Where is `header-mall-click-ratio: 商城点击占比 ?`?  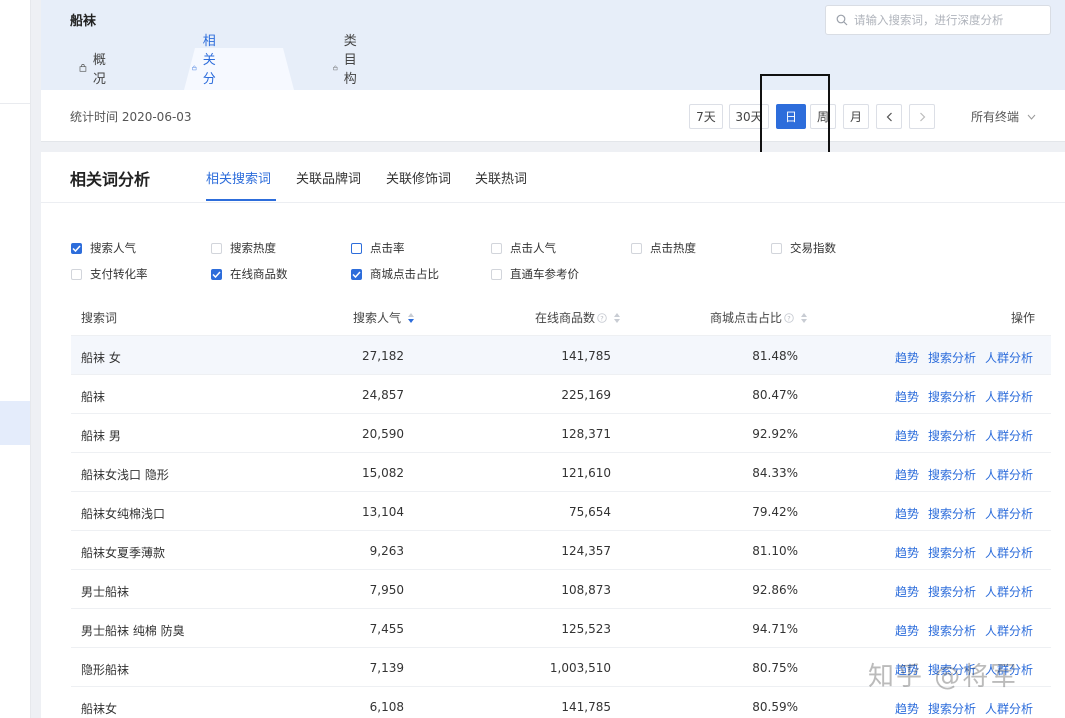 header-mall-click-ratio: 商城点击占比 ? is located at coordinates (759, 317).